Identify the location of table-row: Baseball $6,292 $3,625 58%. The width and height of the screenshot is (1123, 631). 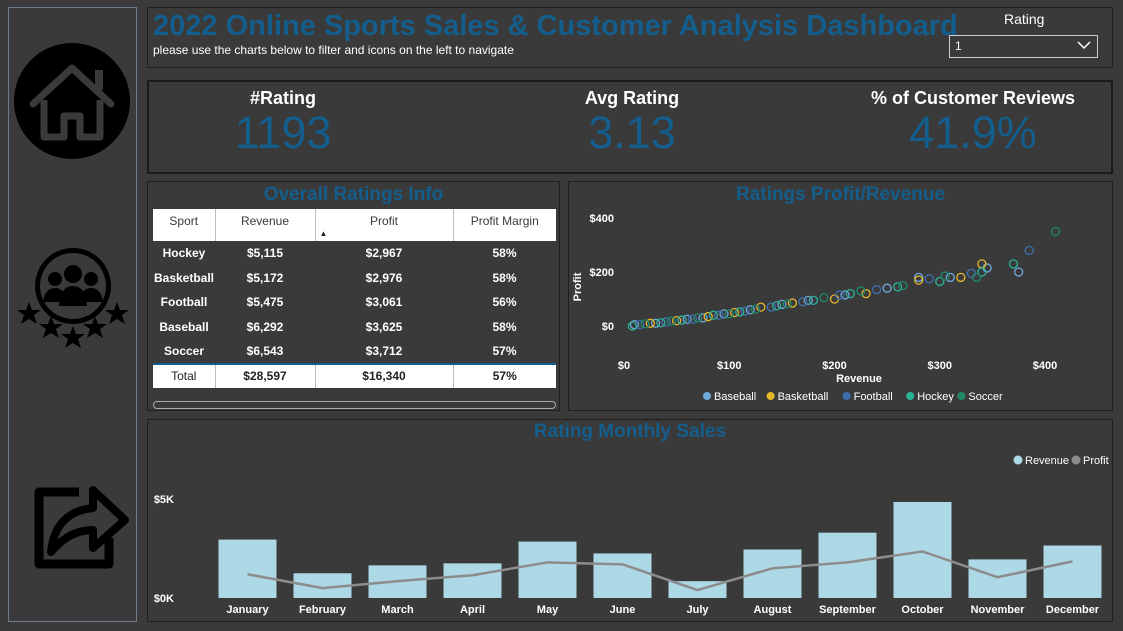
(354, 327).